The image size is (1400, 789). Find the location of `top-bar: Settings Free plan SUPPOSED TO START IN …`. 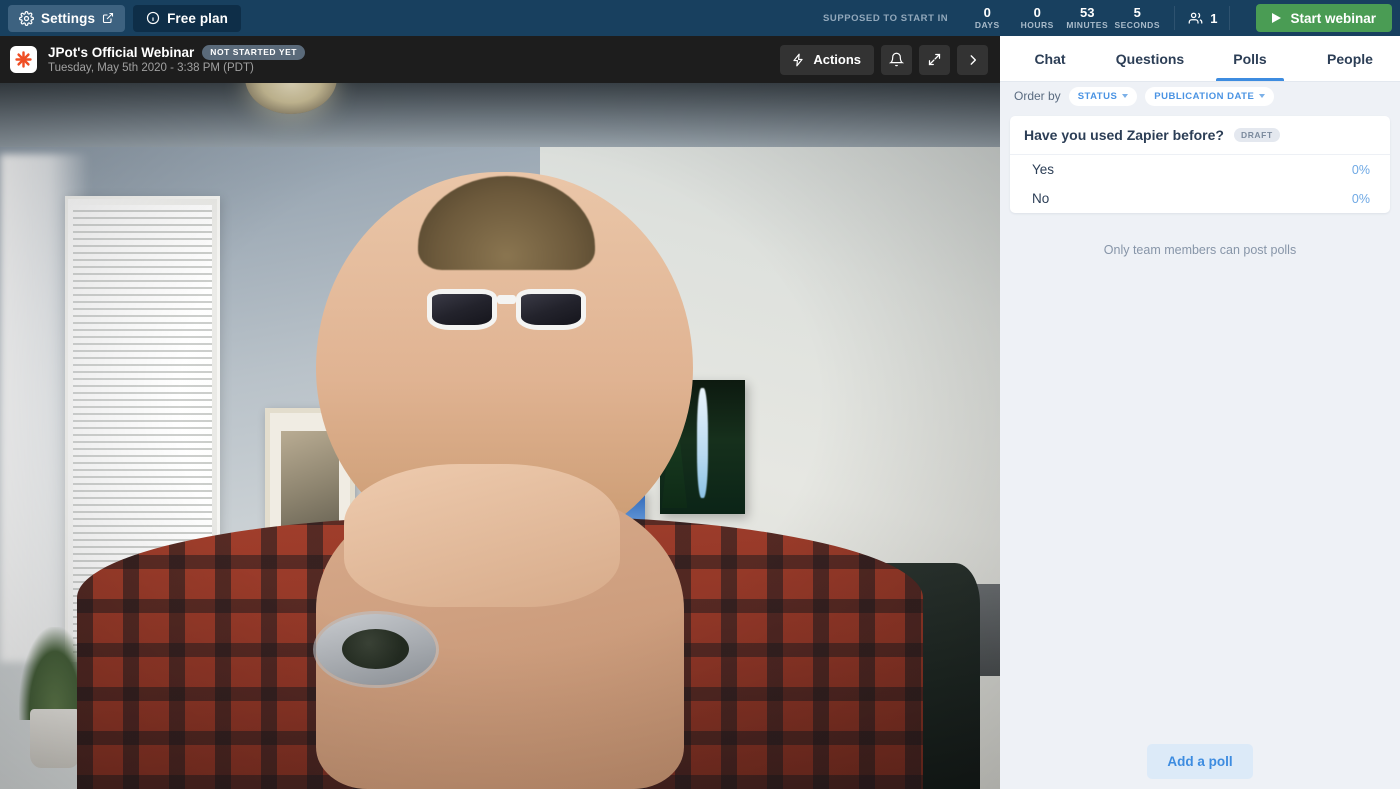

top-bar: Settings Free plan SUPPOSED TO START IN … is located at coordinates (700, 18).